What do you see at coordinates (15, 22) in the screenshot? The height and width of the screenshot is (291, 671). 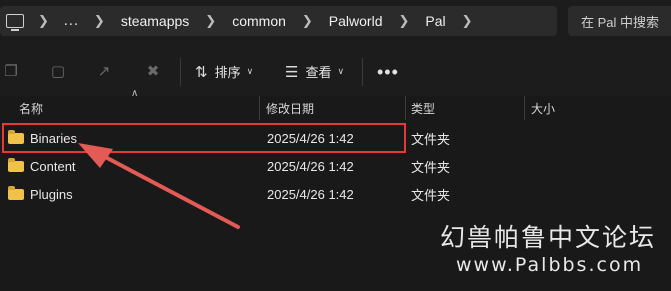 I see `this-pc-icon` at bounding box center [15, 22].